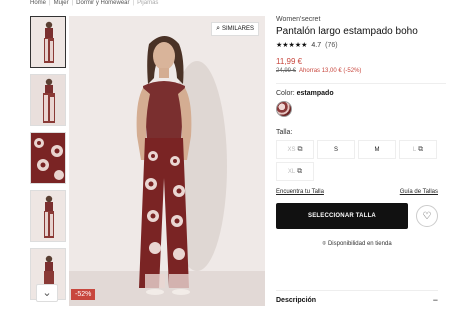 The width and height of the screenshot is (475, 313). Describe the element at coordinates (285, 93) in the screenshot. I see `color-label-text: Color:` at that location.